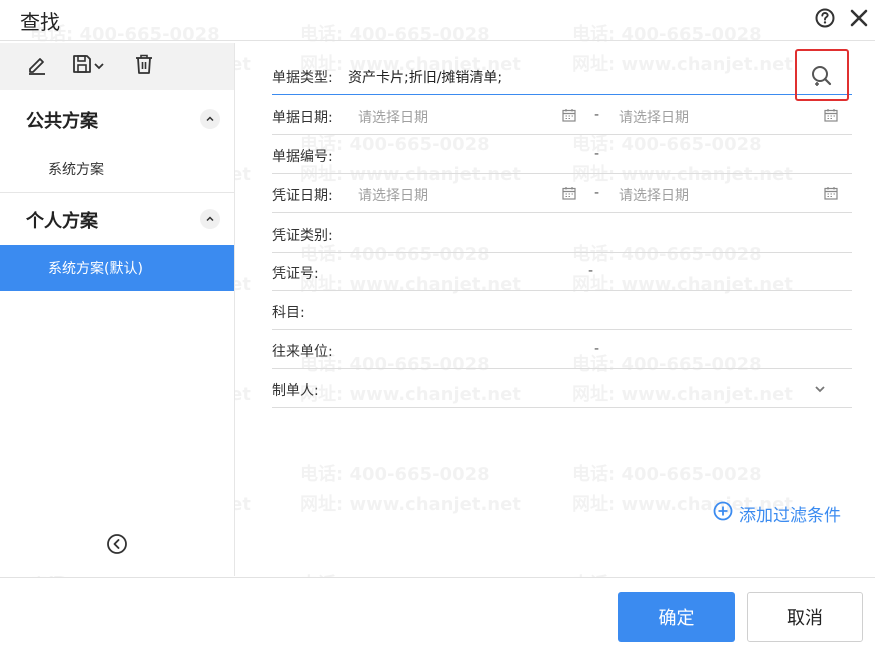 This screenshot has height=655, width=875. What do you see at coordinates (562, 271) in the screenshot?
I see `voucher-no-row: 凭证号: -` at bounding box center [562, 271].